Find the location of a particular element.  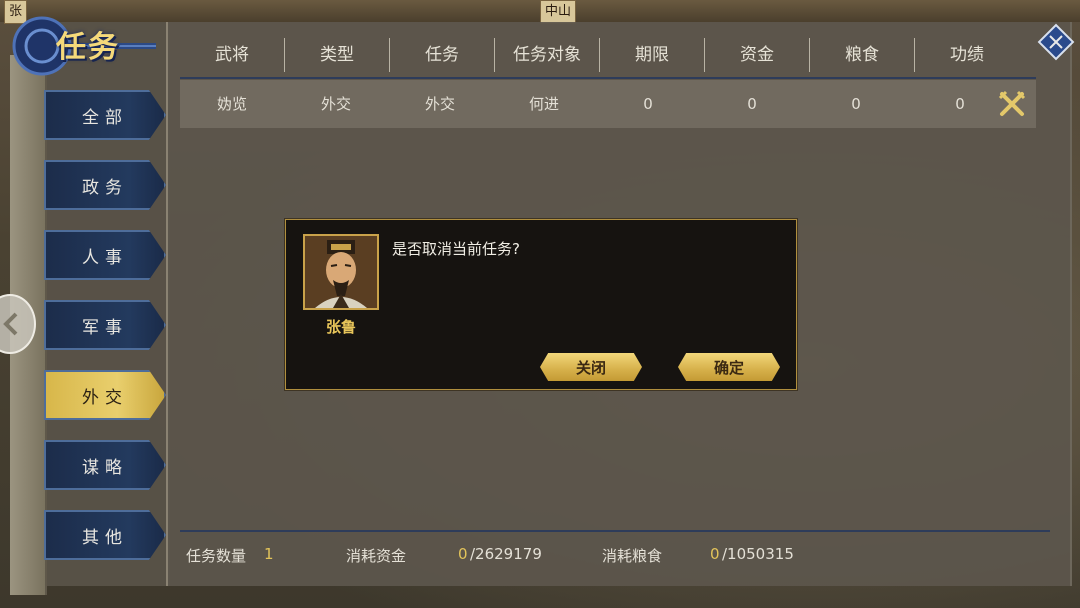

food-total: /1050315 is located at coordinates (758, 554).